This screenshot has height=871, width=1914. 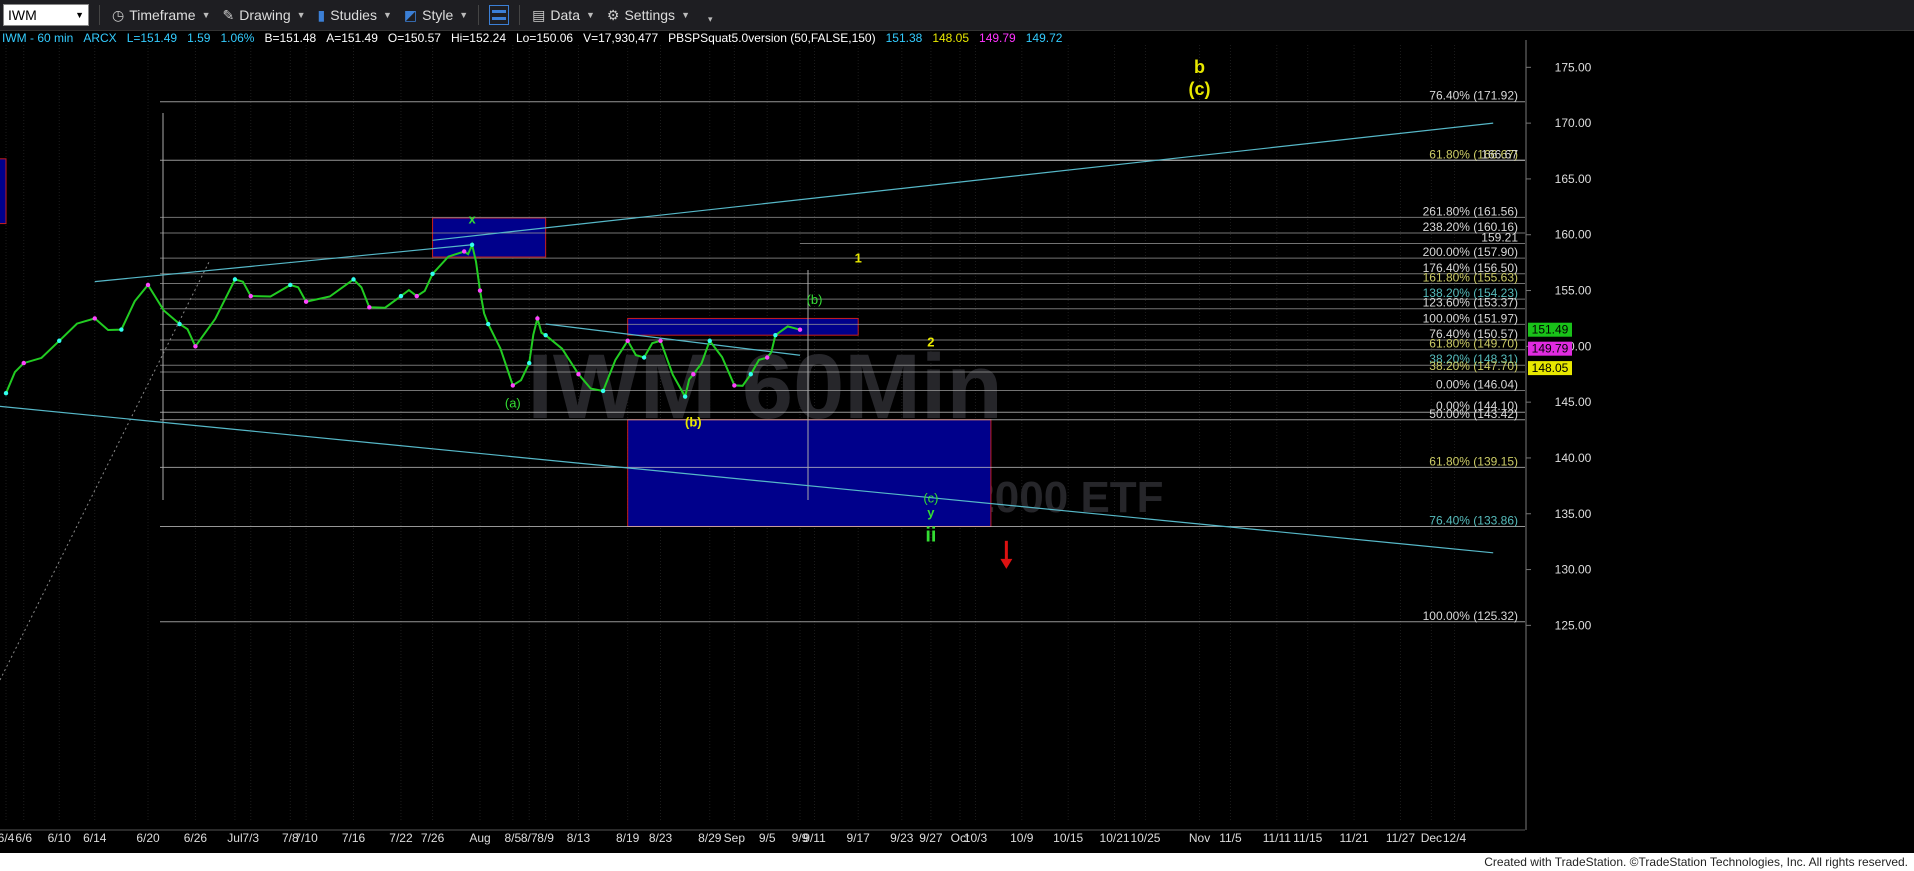 What do you see at coordinates (1470, 318) in the screenshot?
I see `fib-label: 100.00% (151.97)` at bounding box center [1470, 318].